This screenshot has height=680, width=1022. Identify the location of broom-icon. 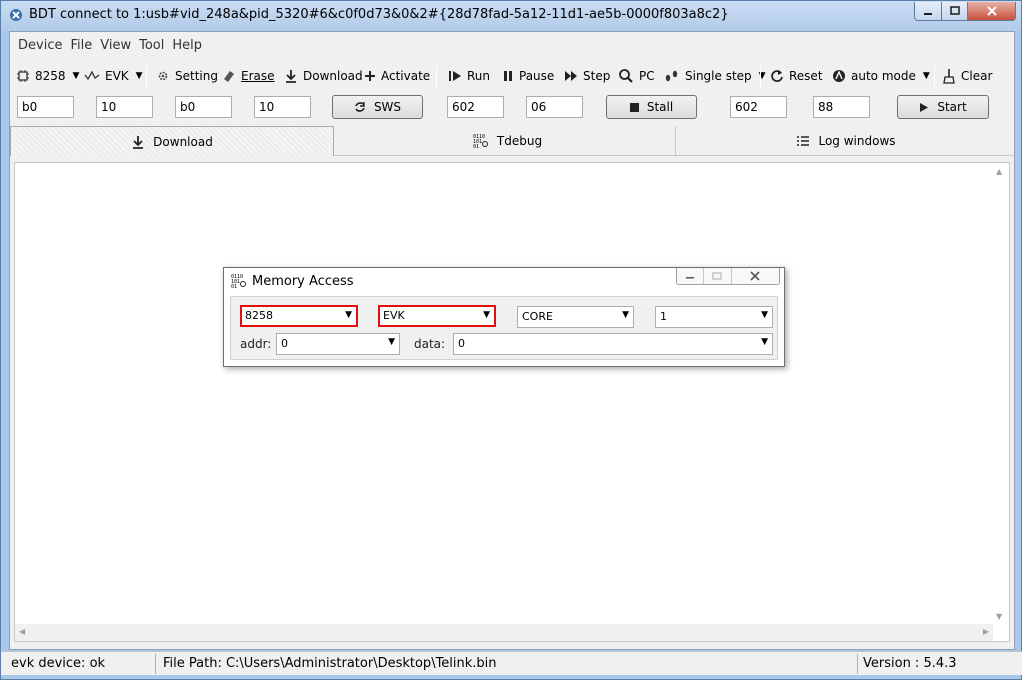
(949, 76).